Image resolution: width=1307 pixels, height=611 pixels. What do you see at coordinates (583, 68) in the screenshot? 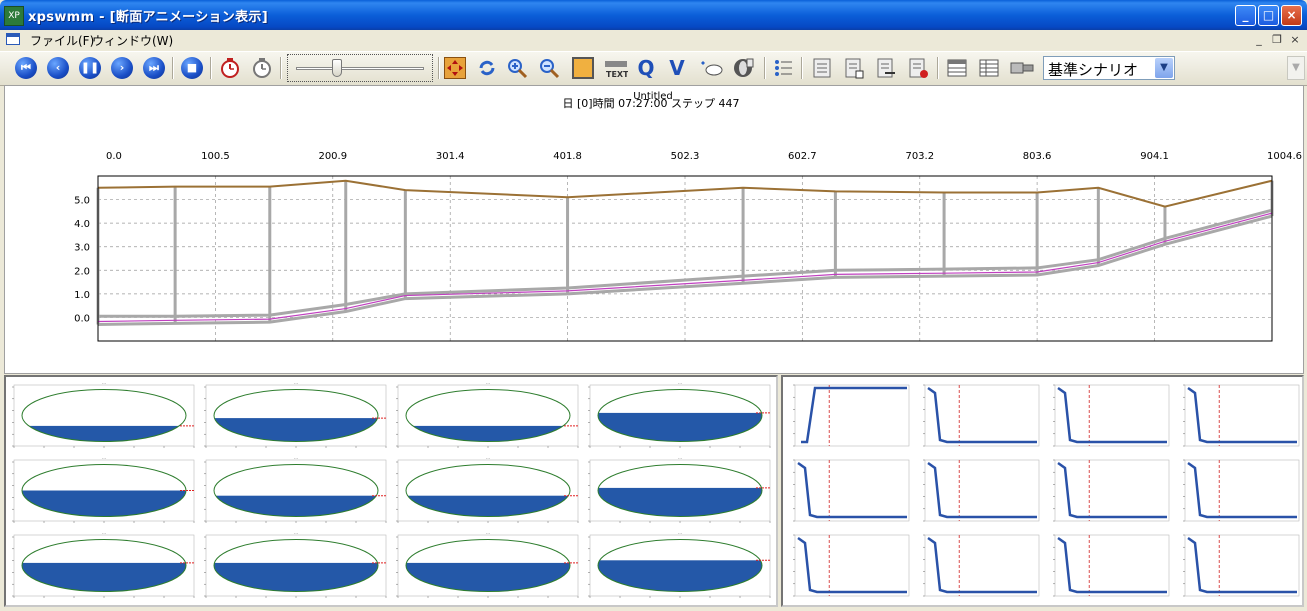
I see `zoom-extents-icon` at bounding box center [583, 68].